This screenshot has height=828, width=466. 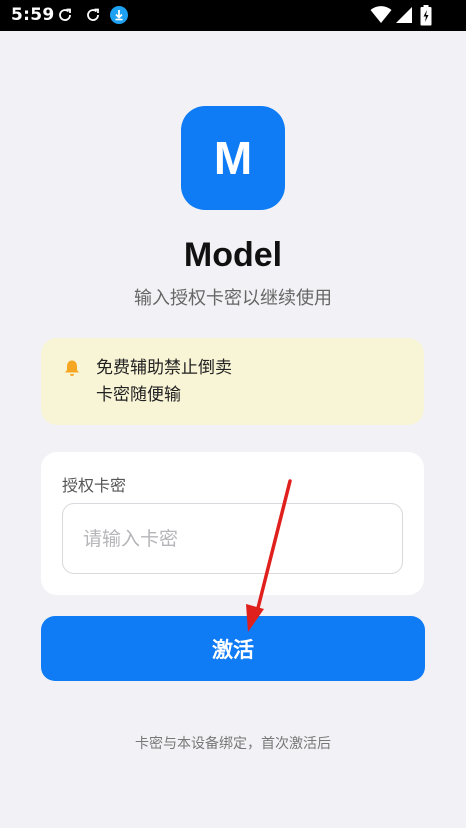 I want to click on app-title: Model, so click(x=233, y=255).